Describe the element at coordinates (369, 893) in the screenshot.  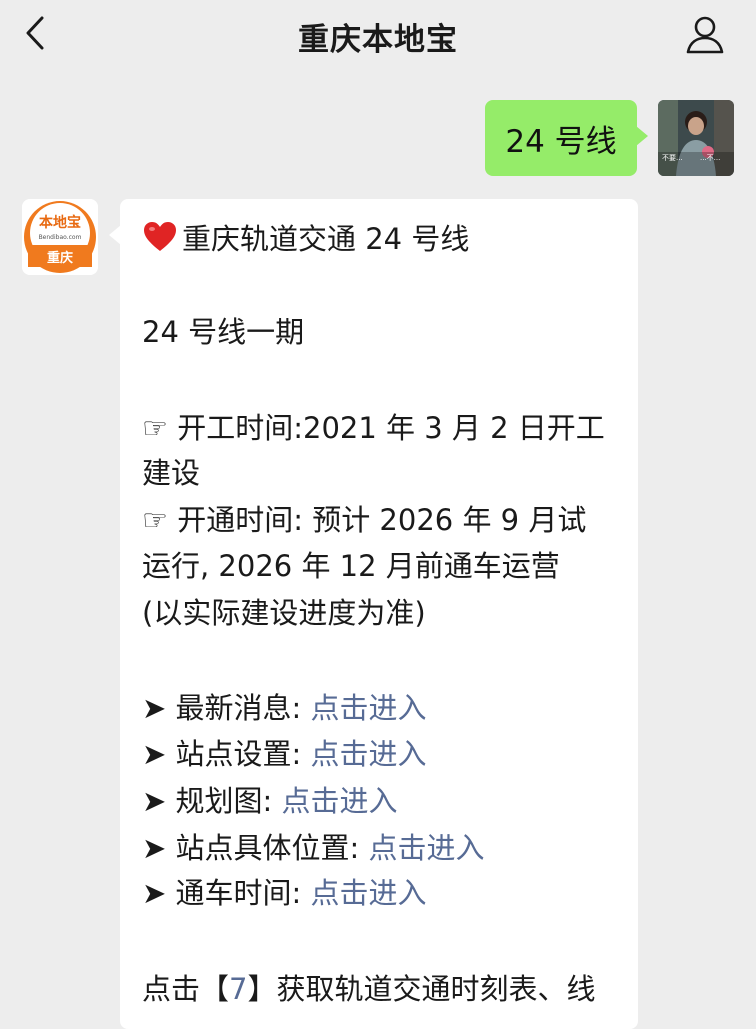
I see `opening-time-link: 点击进入` at that location.